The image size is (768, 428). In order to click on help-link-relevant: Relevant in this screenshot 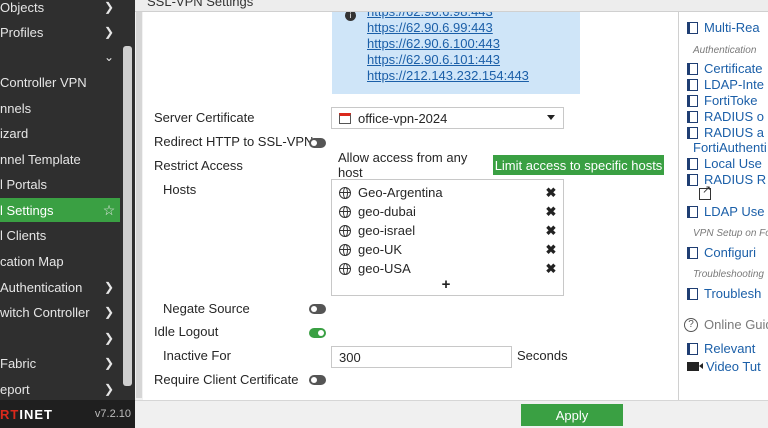, I will do `click(721, 348)`.